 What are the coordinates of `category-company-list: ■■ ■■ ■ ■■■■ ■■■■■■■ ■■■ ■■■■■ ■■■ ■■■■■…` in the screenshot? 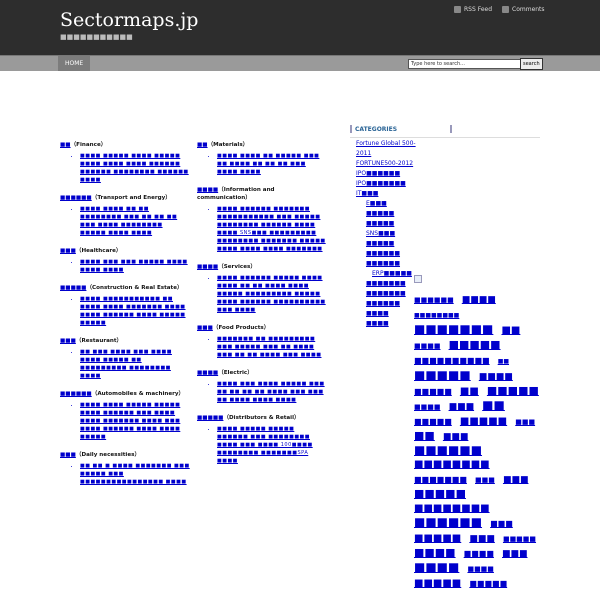 It's located at (135, 474).